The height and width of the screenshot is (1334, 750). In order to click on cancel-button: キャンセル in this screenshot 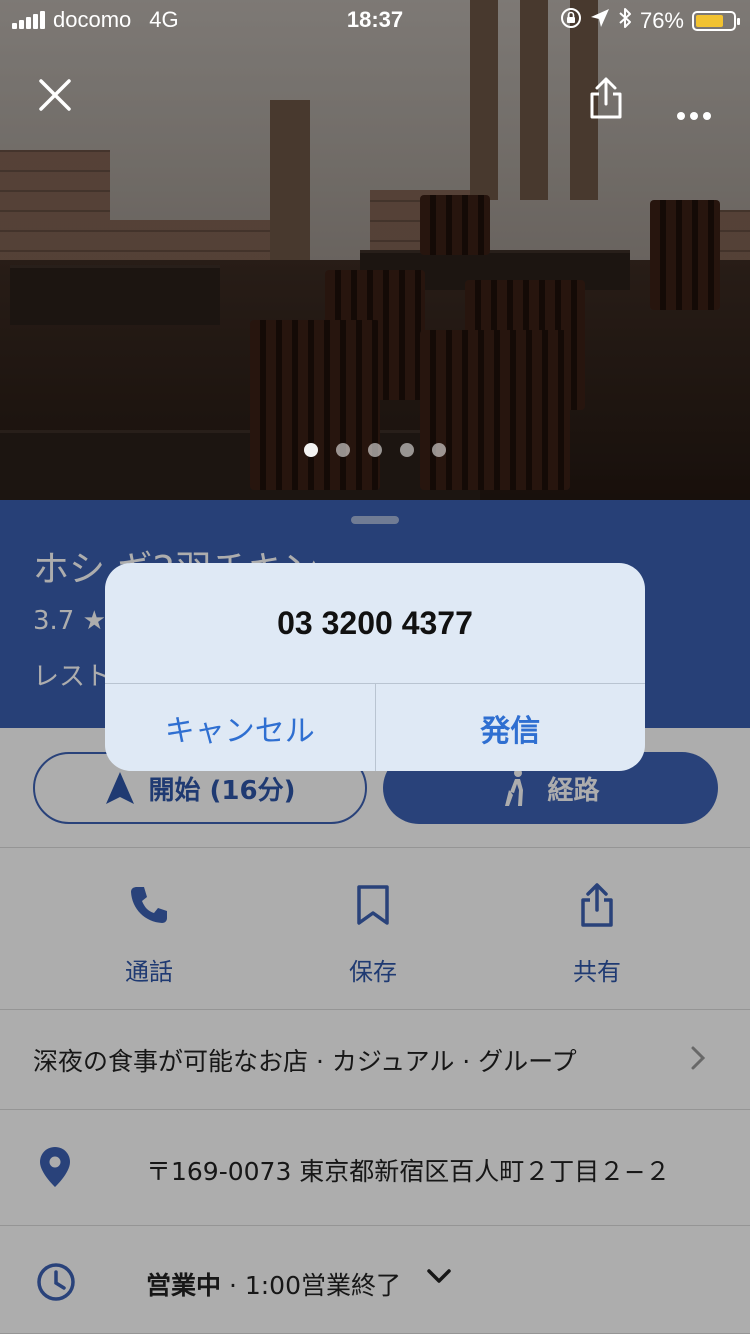, I will do `click(240, 727)`.